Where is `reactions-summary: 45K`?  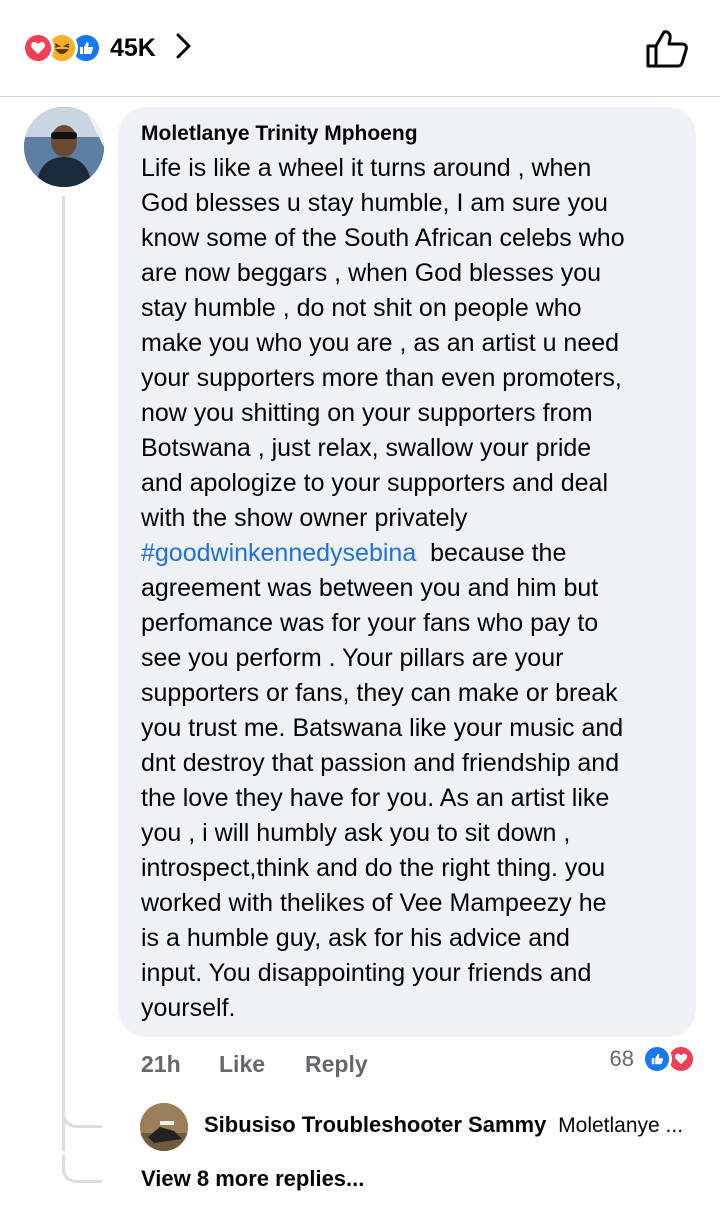 reactions-summary: 45K is located at coordinates (107, 48).